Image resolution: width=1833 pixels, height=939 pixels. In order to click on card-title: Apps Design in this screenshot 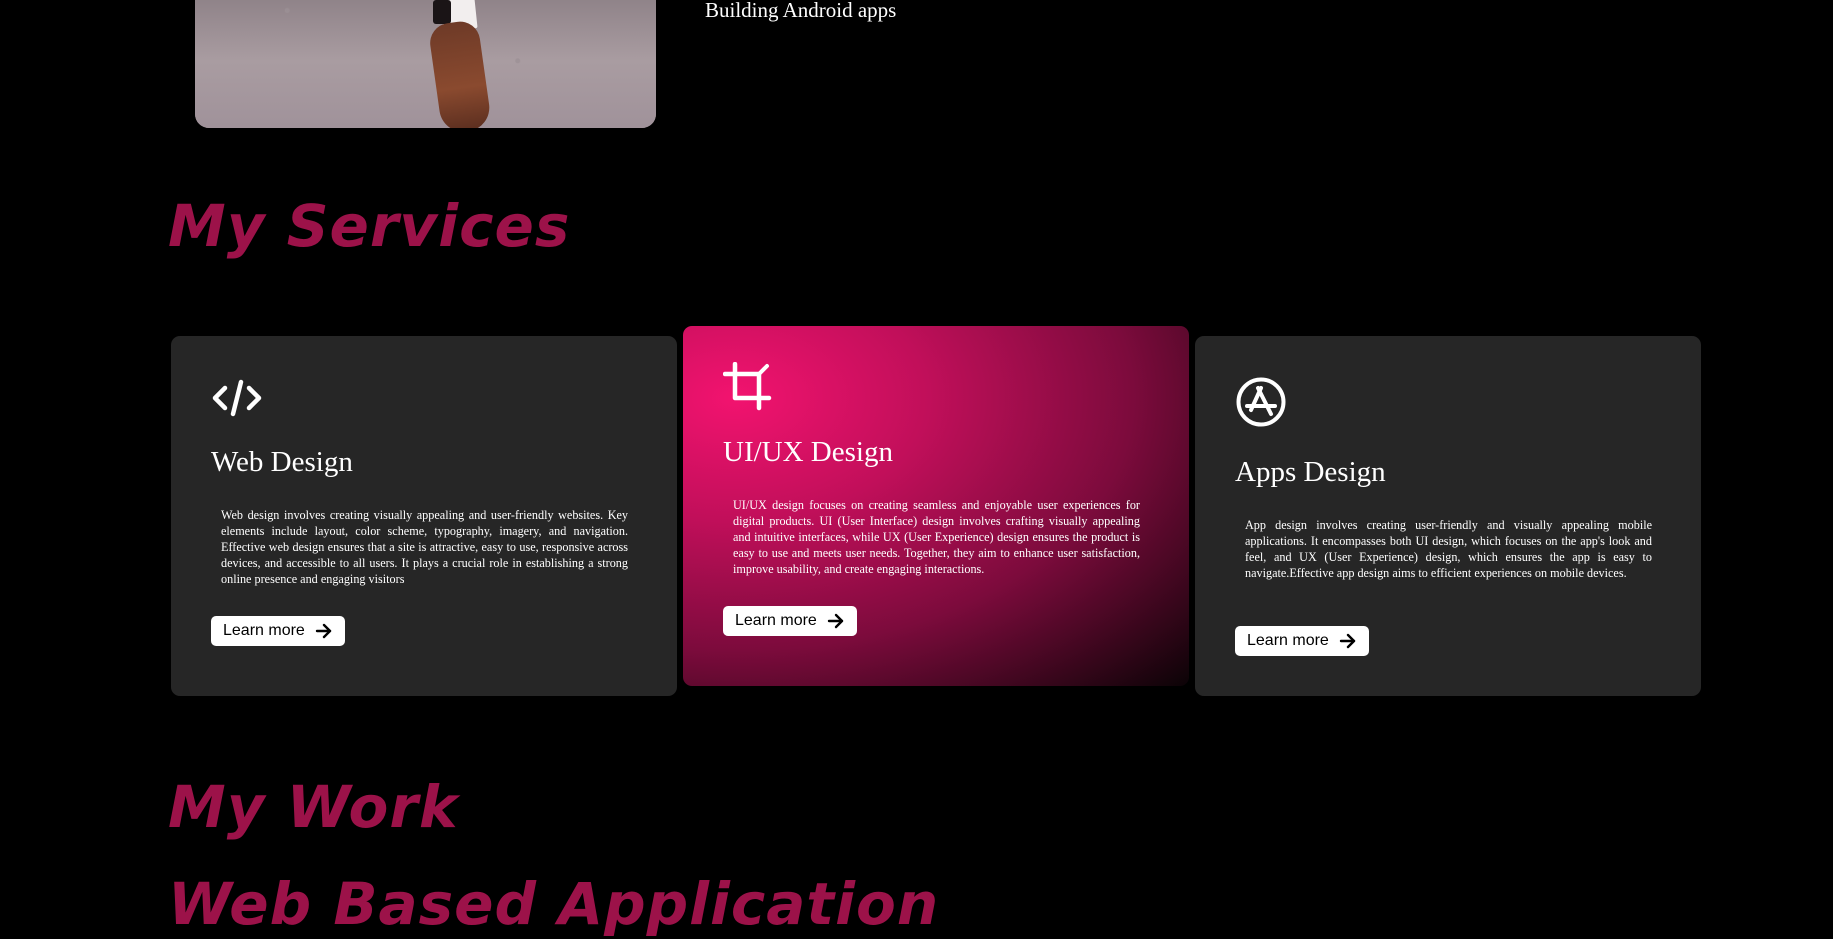, I will do `click(1310, 472)`.